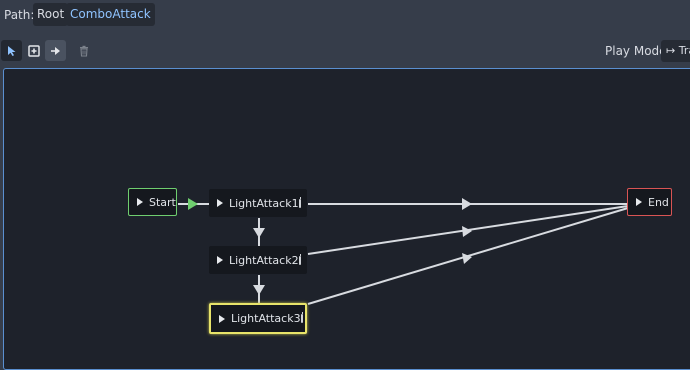 The width and height of the screenshot is (690, 370). I want to click on connect-transition-icon, so click(55, 50).